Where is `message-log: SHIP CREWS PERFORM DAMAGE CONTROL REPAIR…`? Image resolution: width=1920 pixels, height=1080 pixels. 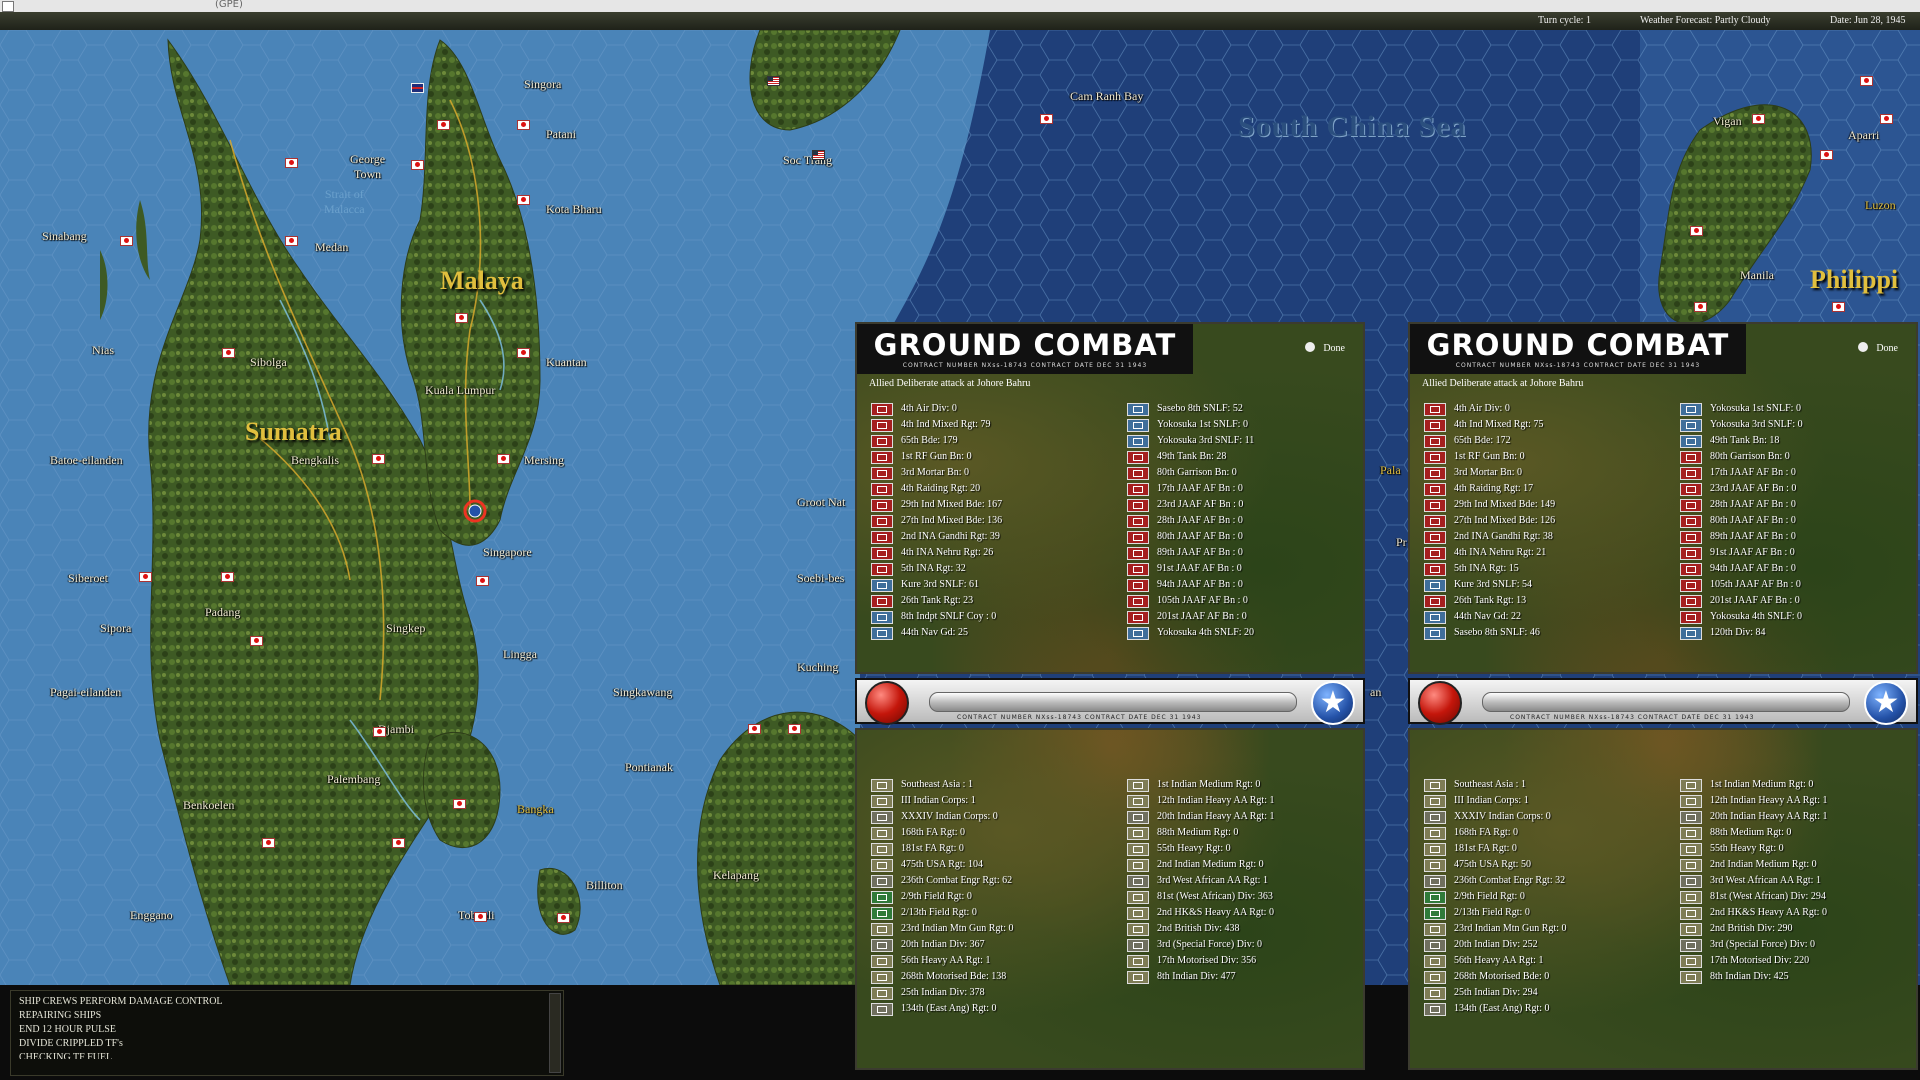
message-log: SHIP CREWS PERFORM DAMAGE CONTROL REPAIR… is located at coordinates (287, 1033).